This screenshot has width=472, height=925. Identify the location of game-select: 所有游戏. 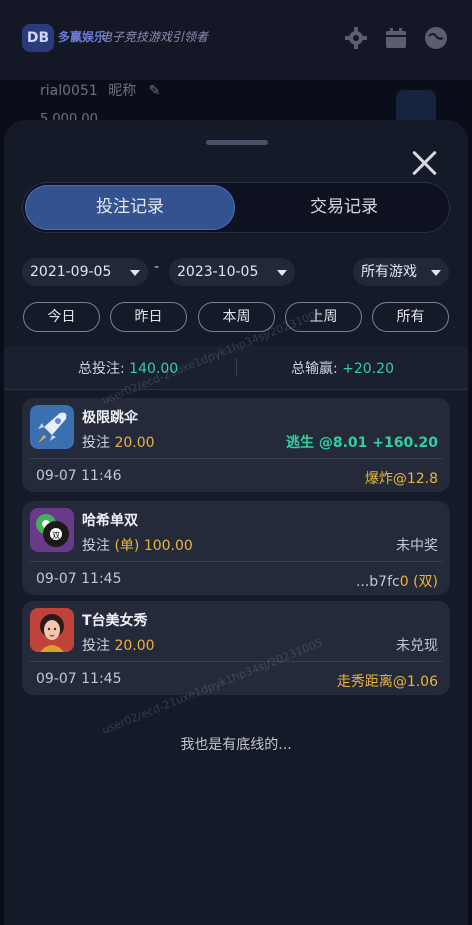
(401, 272).